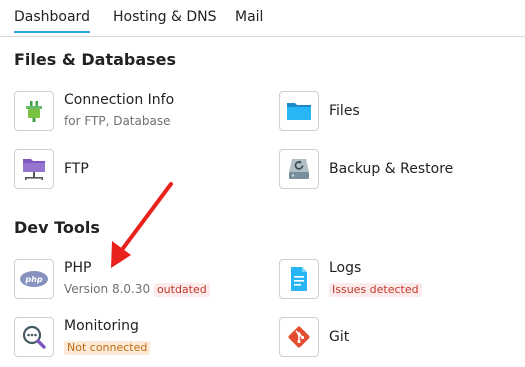 The height and width of the screenshot is (367, 525). I want to click on tile-connection-info: Connection Info for FTP, Database, so click(134, 112).